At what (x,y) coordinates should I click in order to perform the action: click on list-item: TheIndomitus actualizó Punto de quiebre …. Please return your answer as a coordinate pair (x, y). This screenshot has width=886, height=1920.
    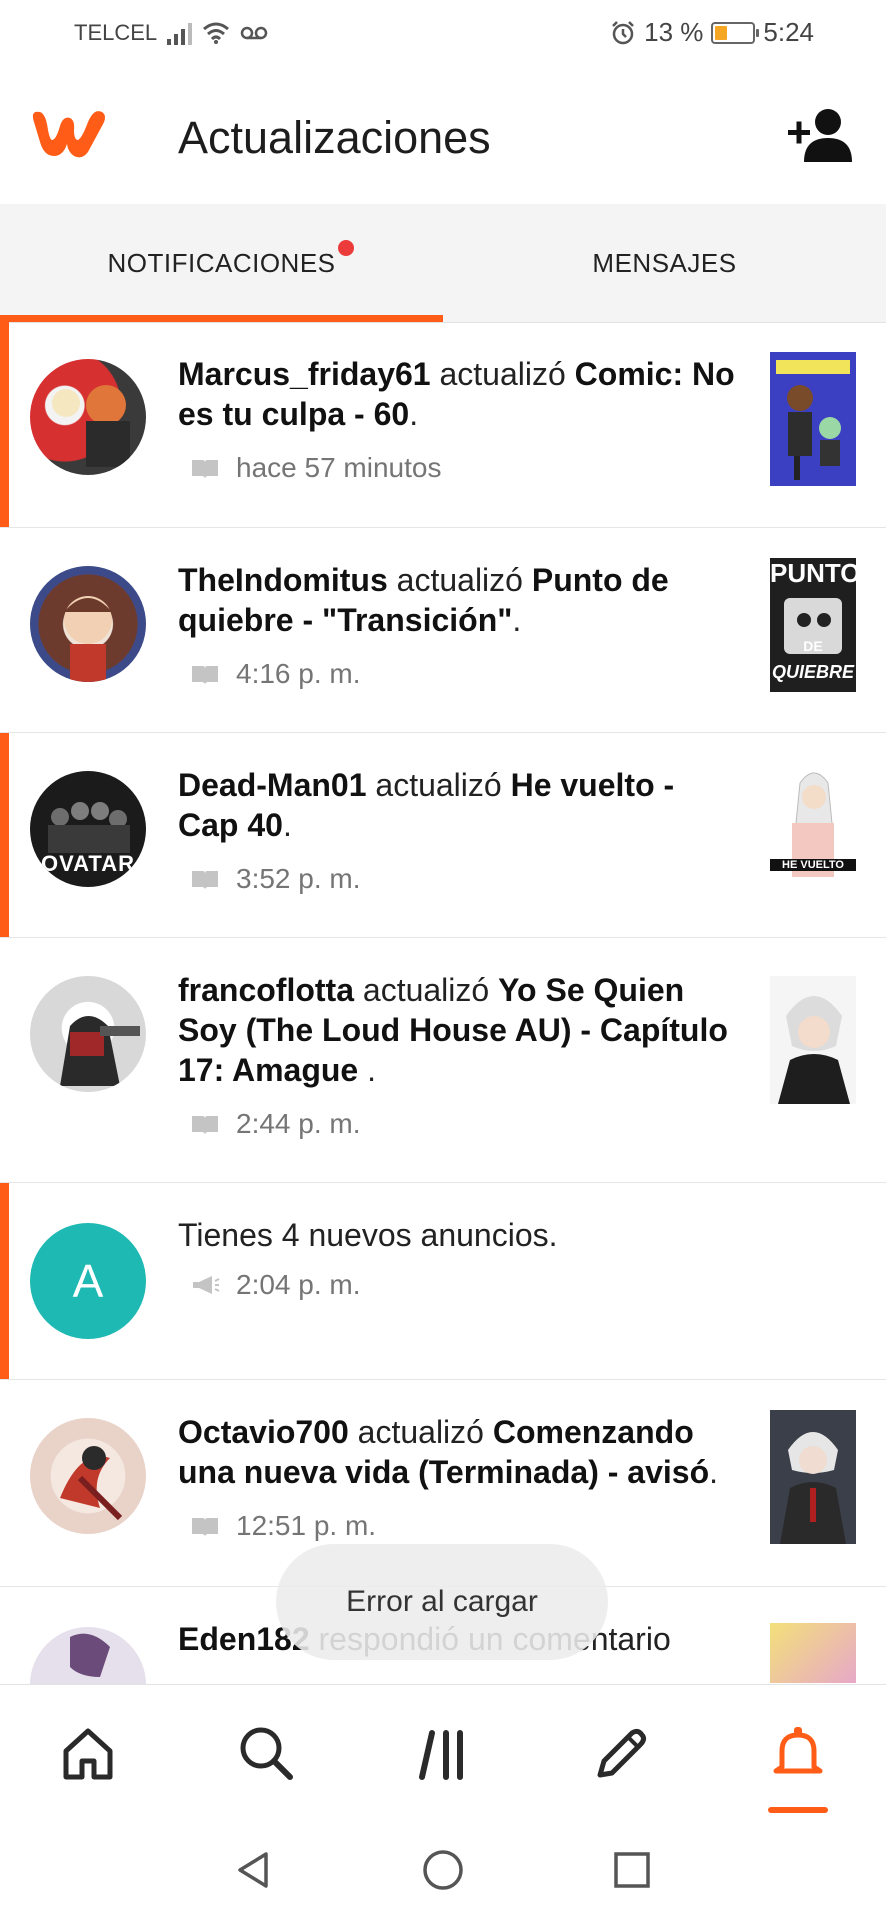
    Looking at the image, I should click on (443, 630).